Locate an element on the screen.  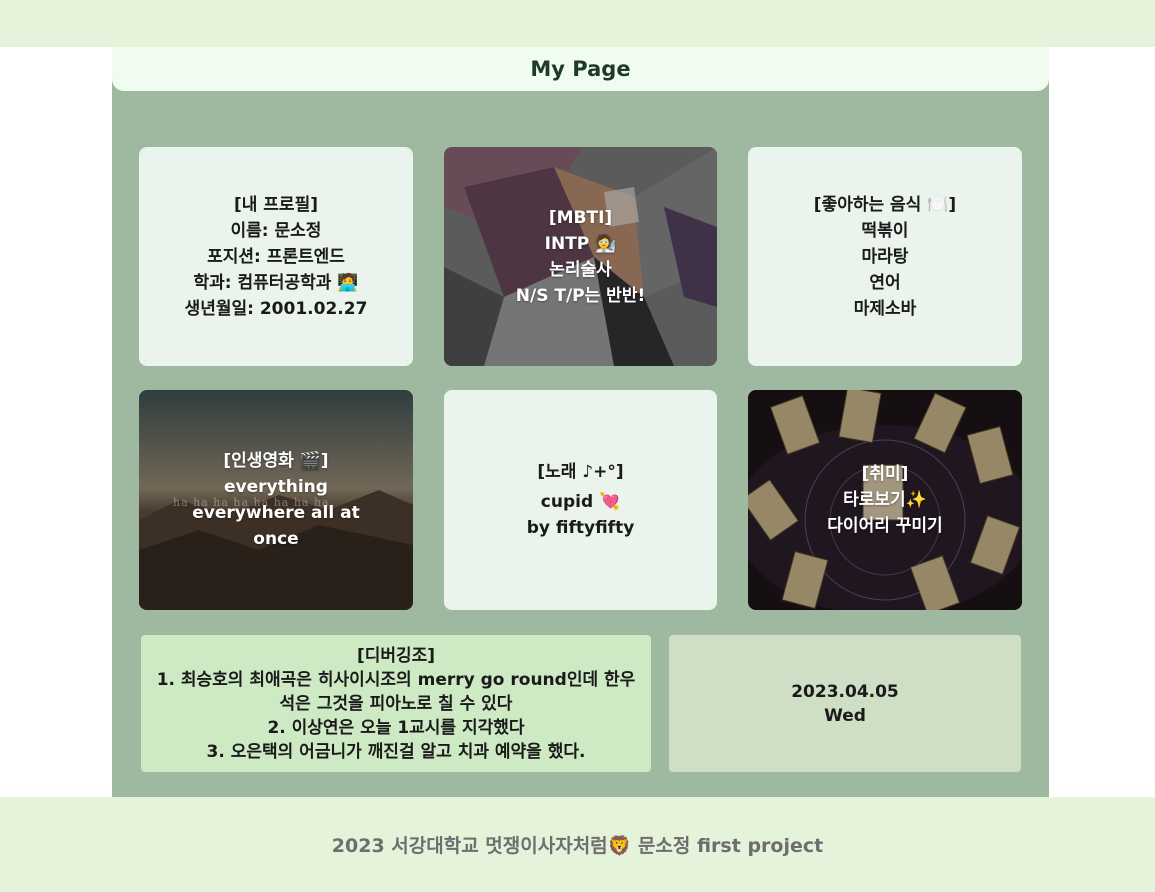
movie-heading: [인생영화 🎬] is located at coordinates (276, 461).